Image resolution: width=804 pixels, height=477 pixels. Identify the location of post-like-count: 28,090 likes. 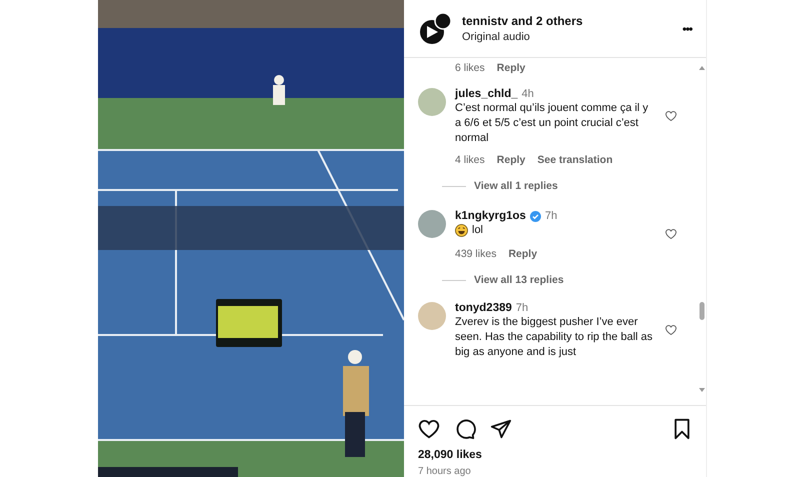
(450, 455).